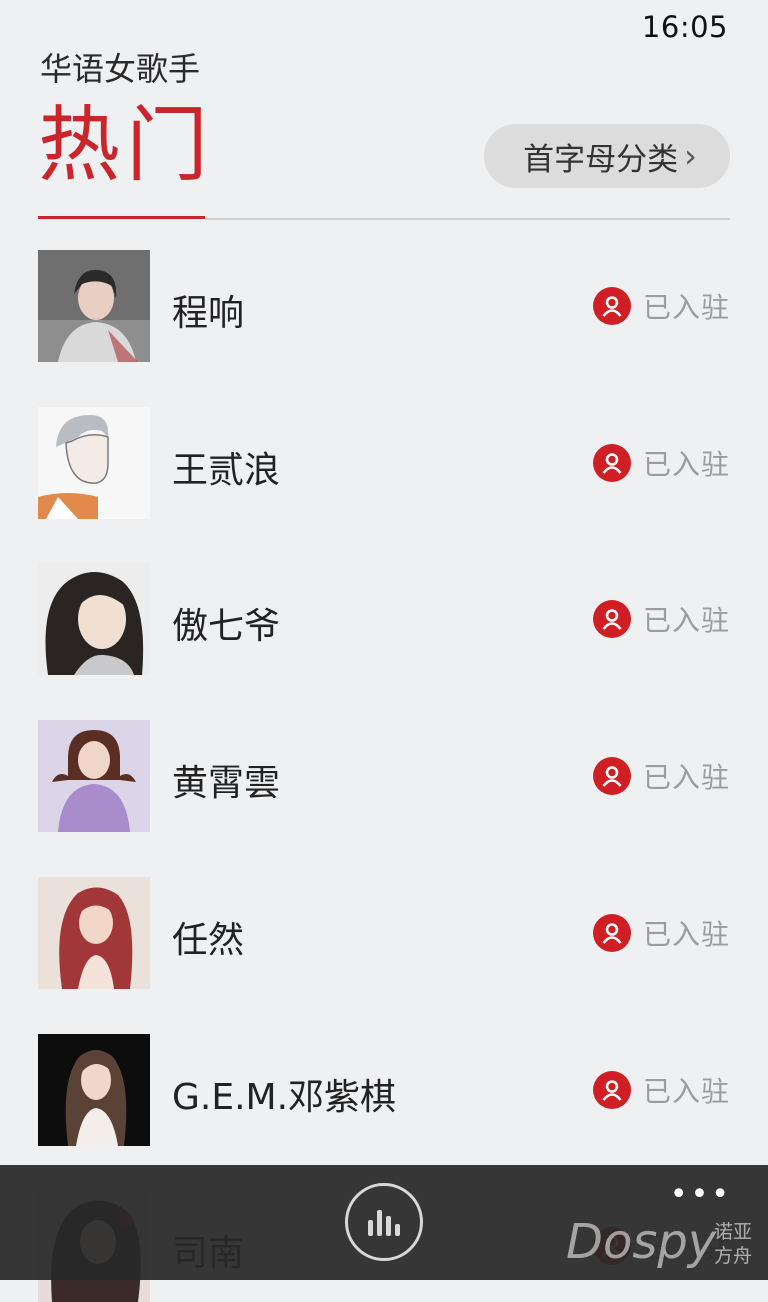 The width and height of the screenshot is (768, 1302). What do you see at coordinates (226, 783) in the screenshot?
I see `artist-name: 黄霄雲` at bounding box center [226, 783].